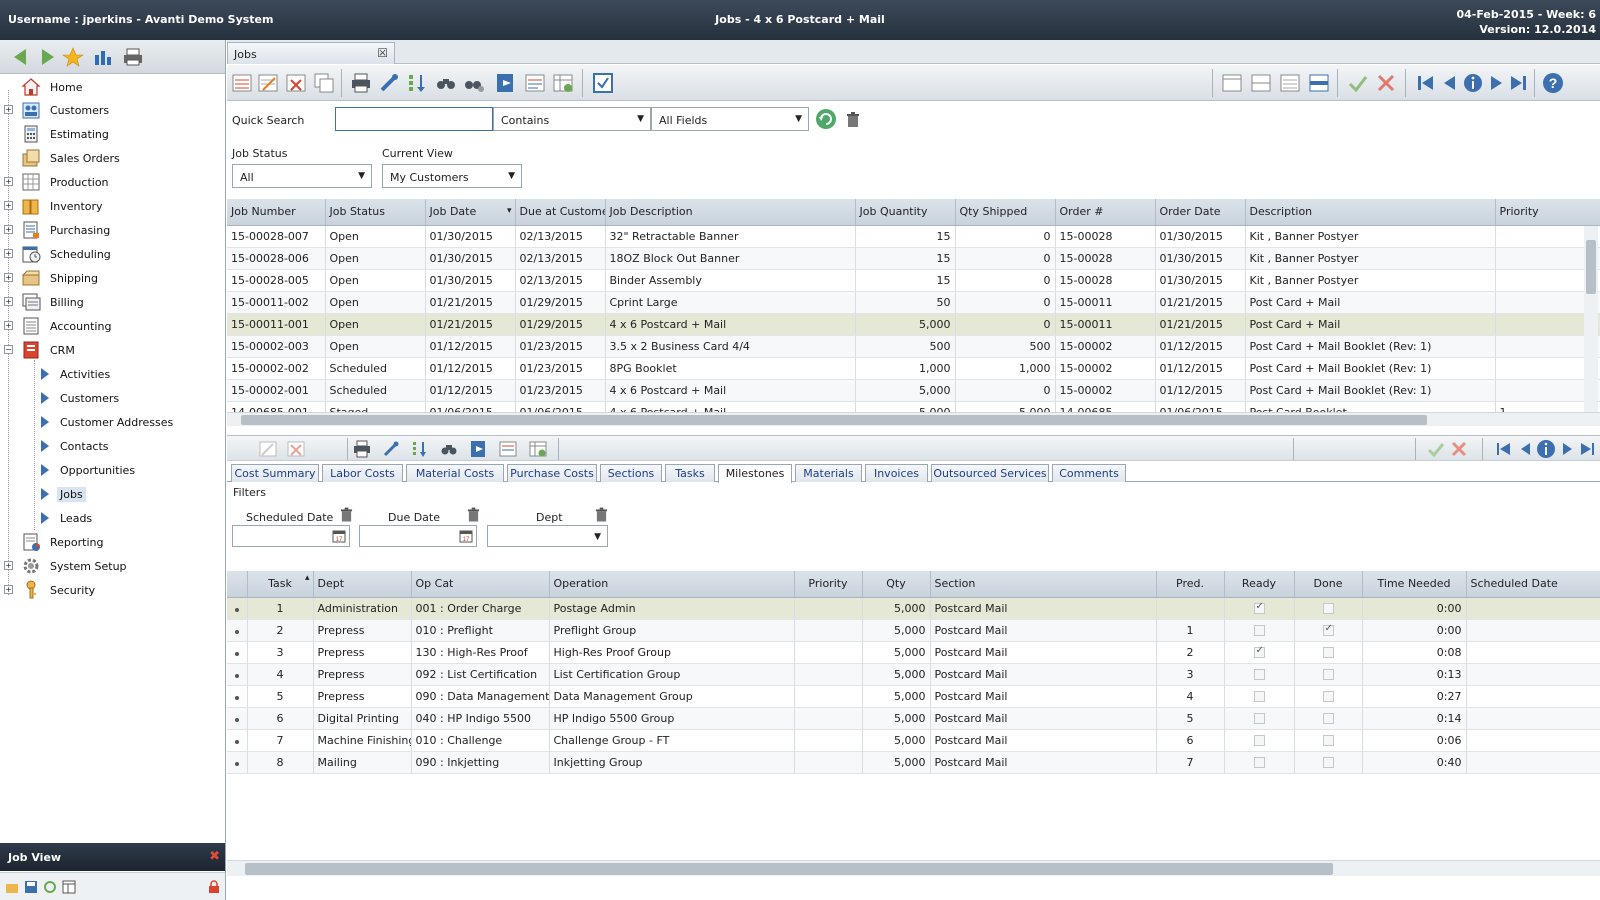 This screenshot has height=900, width=1600. Describe the element at coordinates (112, 230) in the screenshot. I see `nav-purchasing: + Purchasing` at that location.